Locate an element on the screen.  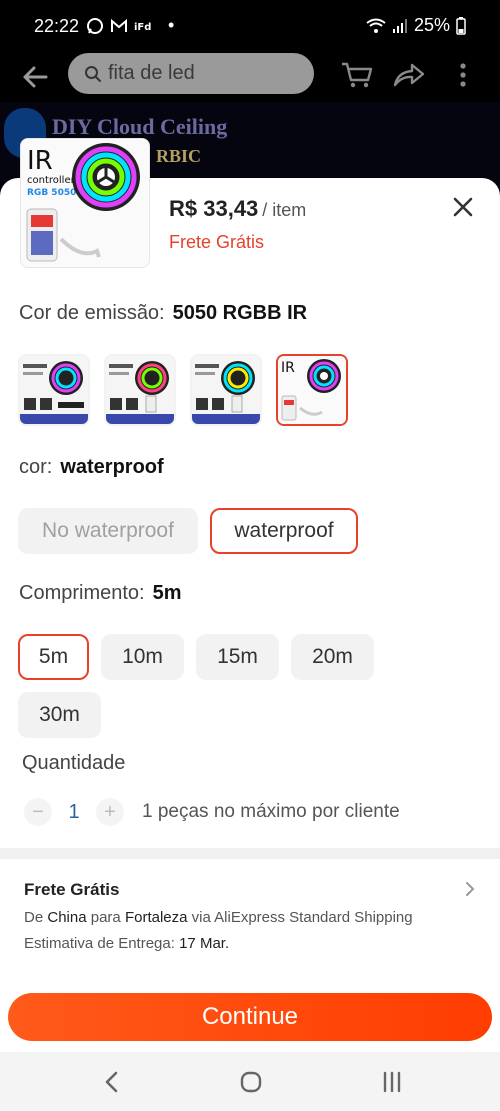
battery-percent: 25% is located at coordinates (431, 25).